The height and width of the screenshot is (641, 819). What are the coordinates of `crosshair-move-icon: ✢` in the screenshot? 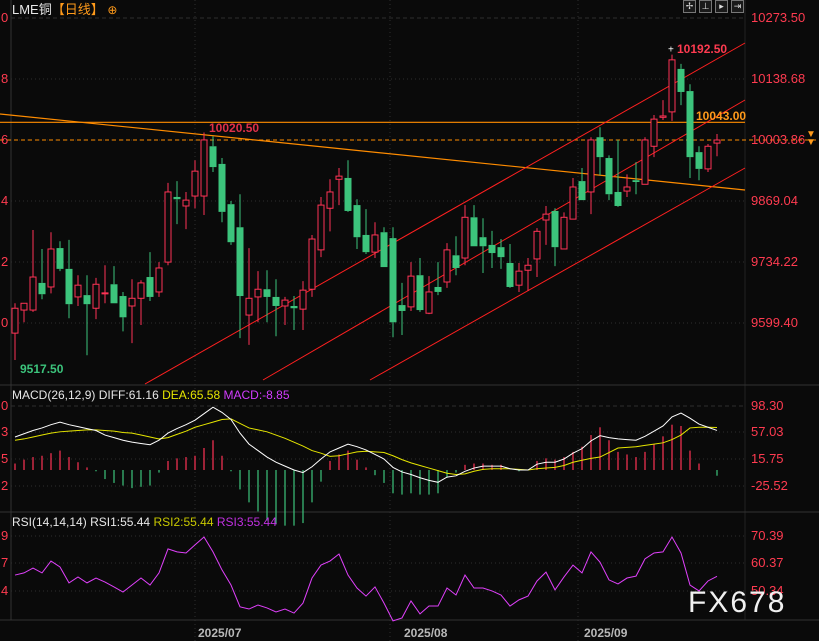 It's located at (689, 6).